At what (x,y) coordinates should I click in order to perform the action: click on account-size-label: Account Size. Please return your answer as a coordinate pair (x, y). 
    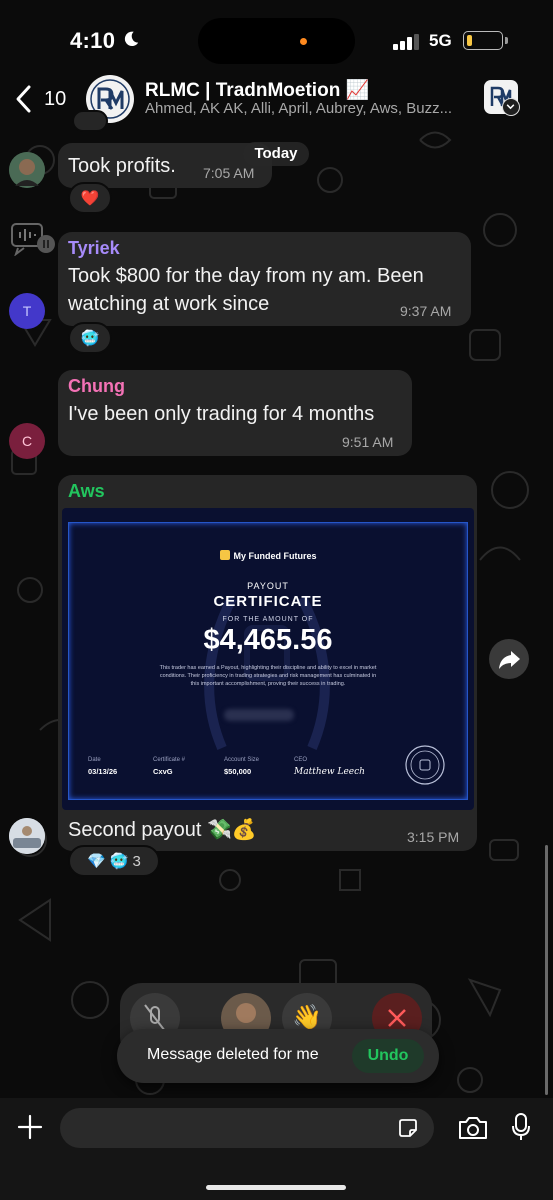
    Looking at the image, I should click on (242, 760).